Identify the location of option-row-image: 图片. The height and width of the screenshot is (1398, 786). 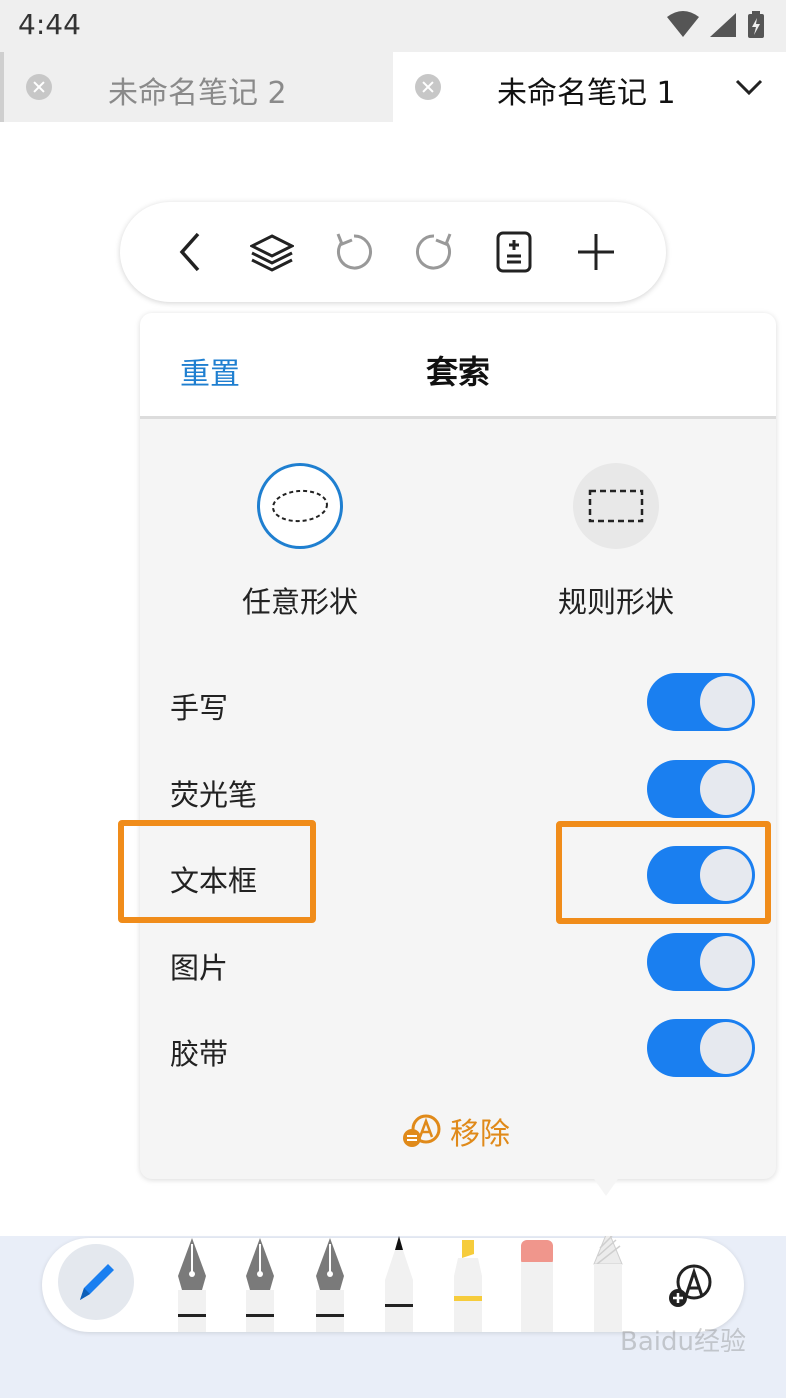
(458, 963).